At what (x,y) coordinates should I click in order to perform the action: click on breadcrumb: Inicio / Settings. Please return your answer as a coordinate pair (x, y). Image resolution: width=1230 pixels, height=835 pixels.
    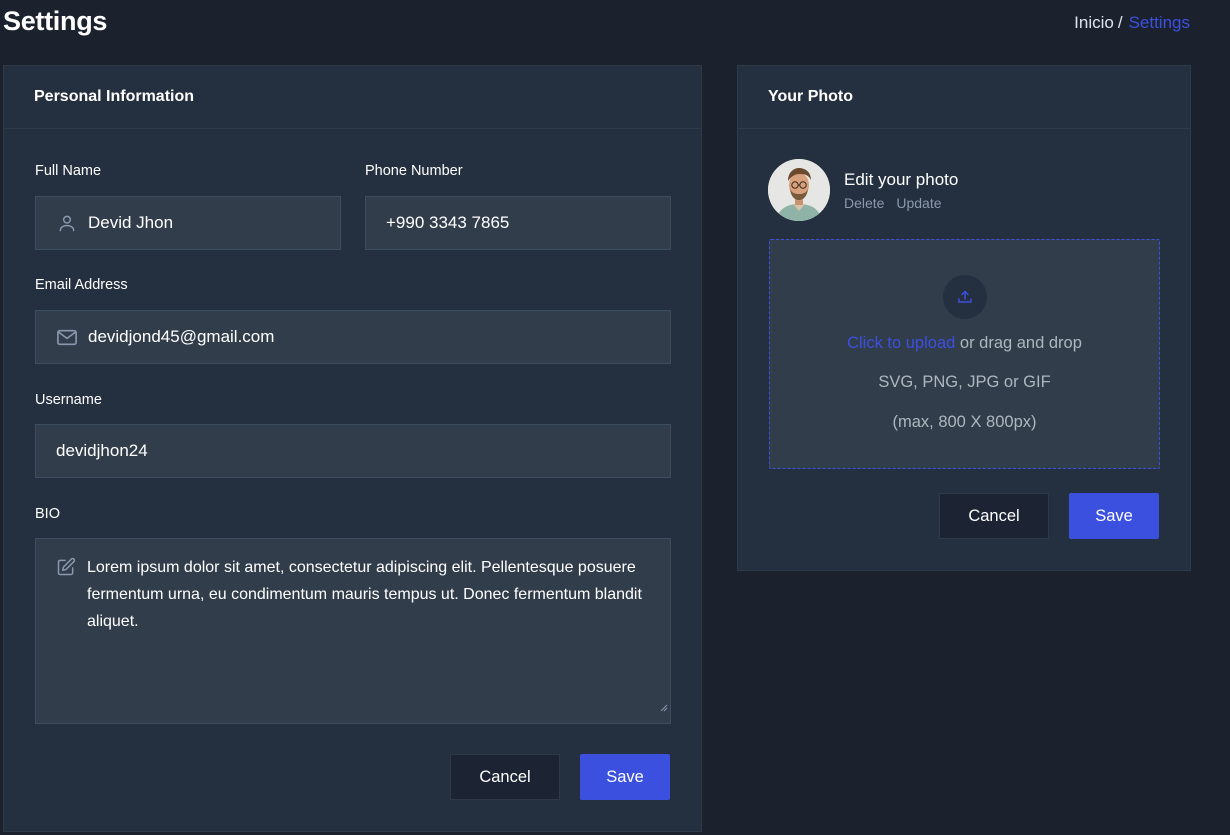
    Looking at the image, I should click on (1132, 23).